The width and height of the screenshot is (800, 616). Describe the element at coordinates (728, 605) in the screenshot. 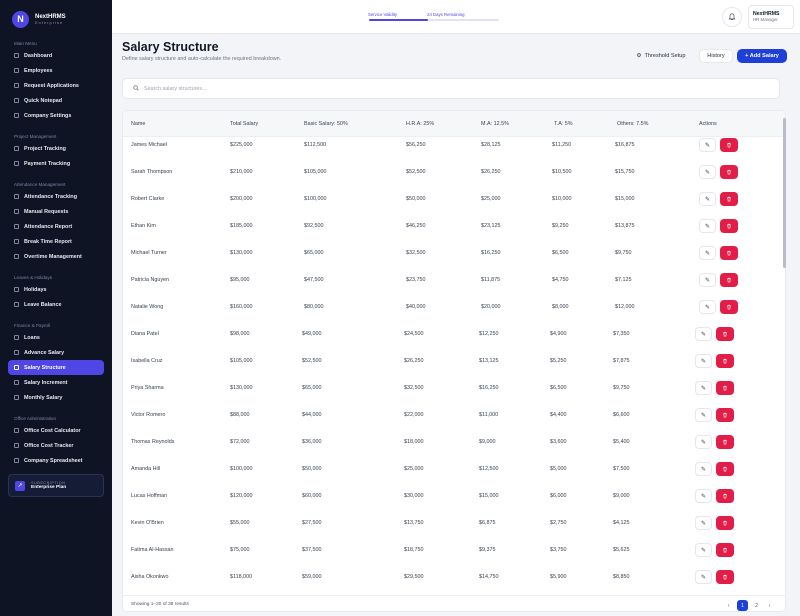

I see `prev-page-button: ‹` at that location.